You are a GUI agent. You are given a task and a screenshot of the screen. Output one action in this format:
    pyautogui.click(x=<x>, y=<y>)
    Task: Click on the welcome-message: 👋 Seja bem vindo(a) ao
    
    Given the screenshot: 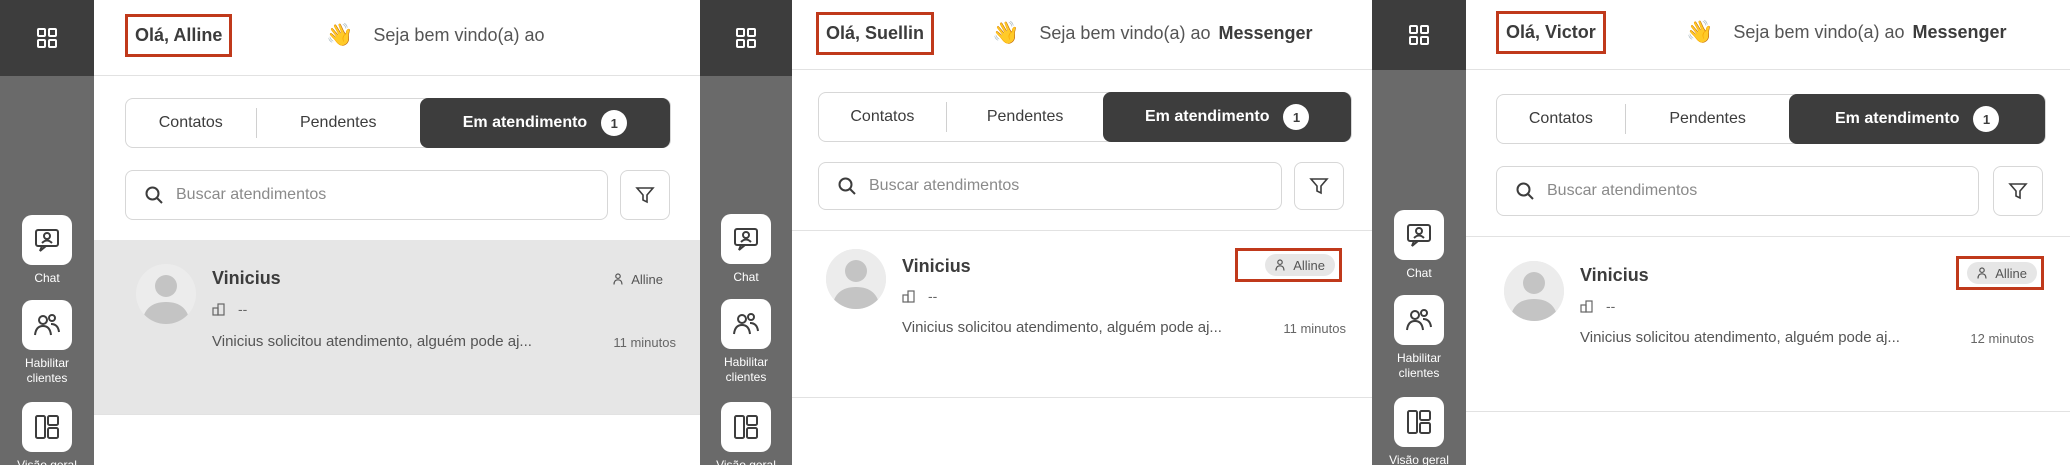 What is the action you would take?
    pyautogui.click(x=439, y=35)
    